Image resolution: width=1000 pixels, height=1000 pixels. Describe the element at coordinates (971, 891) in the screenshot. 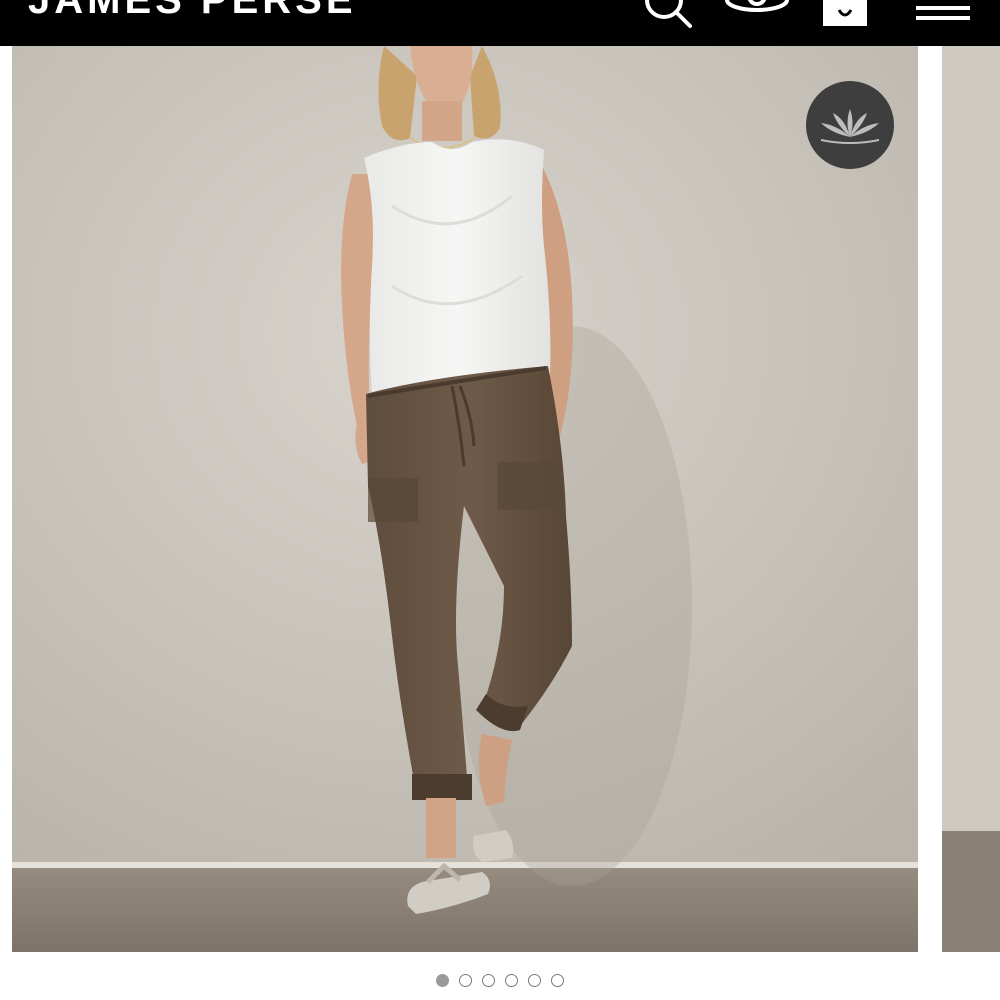

I see `next-slide-floor` at that location.